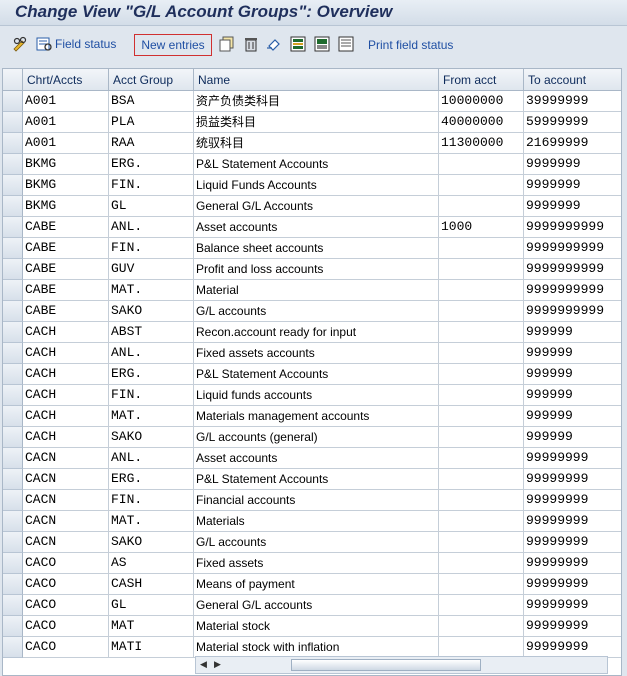 This screenshot has height=676, width=627. I want to click on table-row: CACH ERG. P&L Statement Accounts 999999, so click(312, 374).